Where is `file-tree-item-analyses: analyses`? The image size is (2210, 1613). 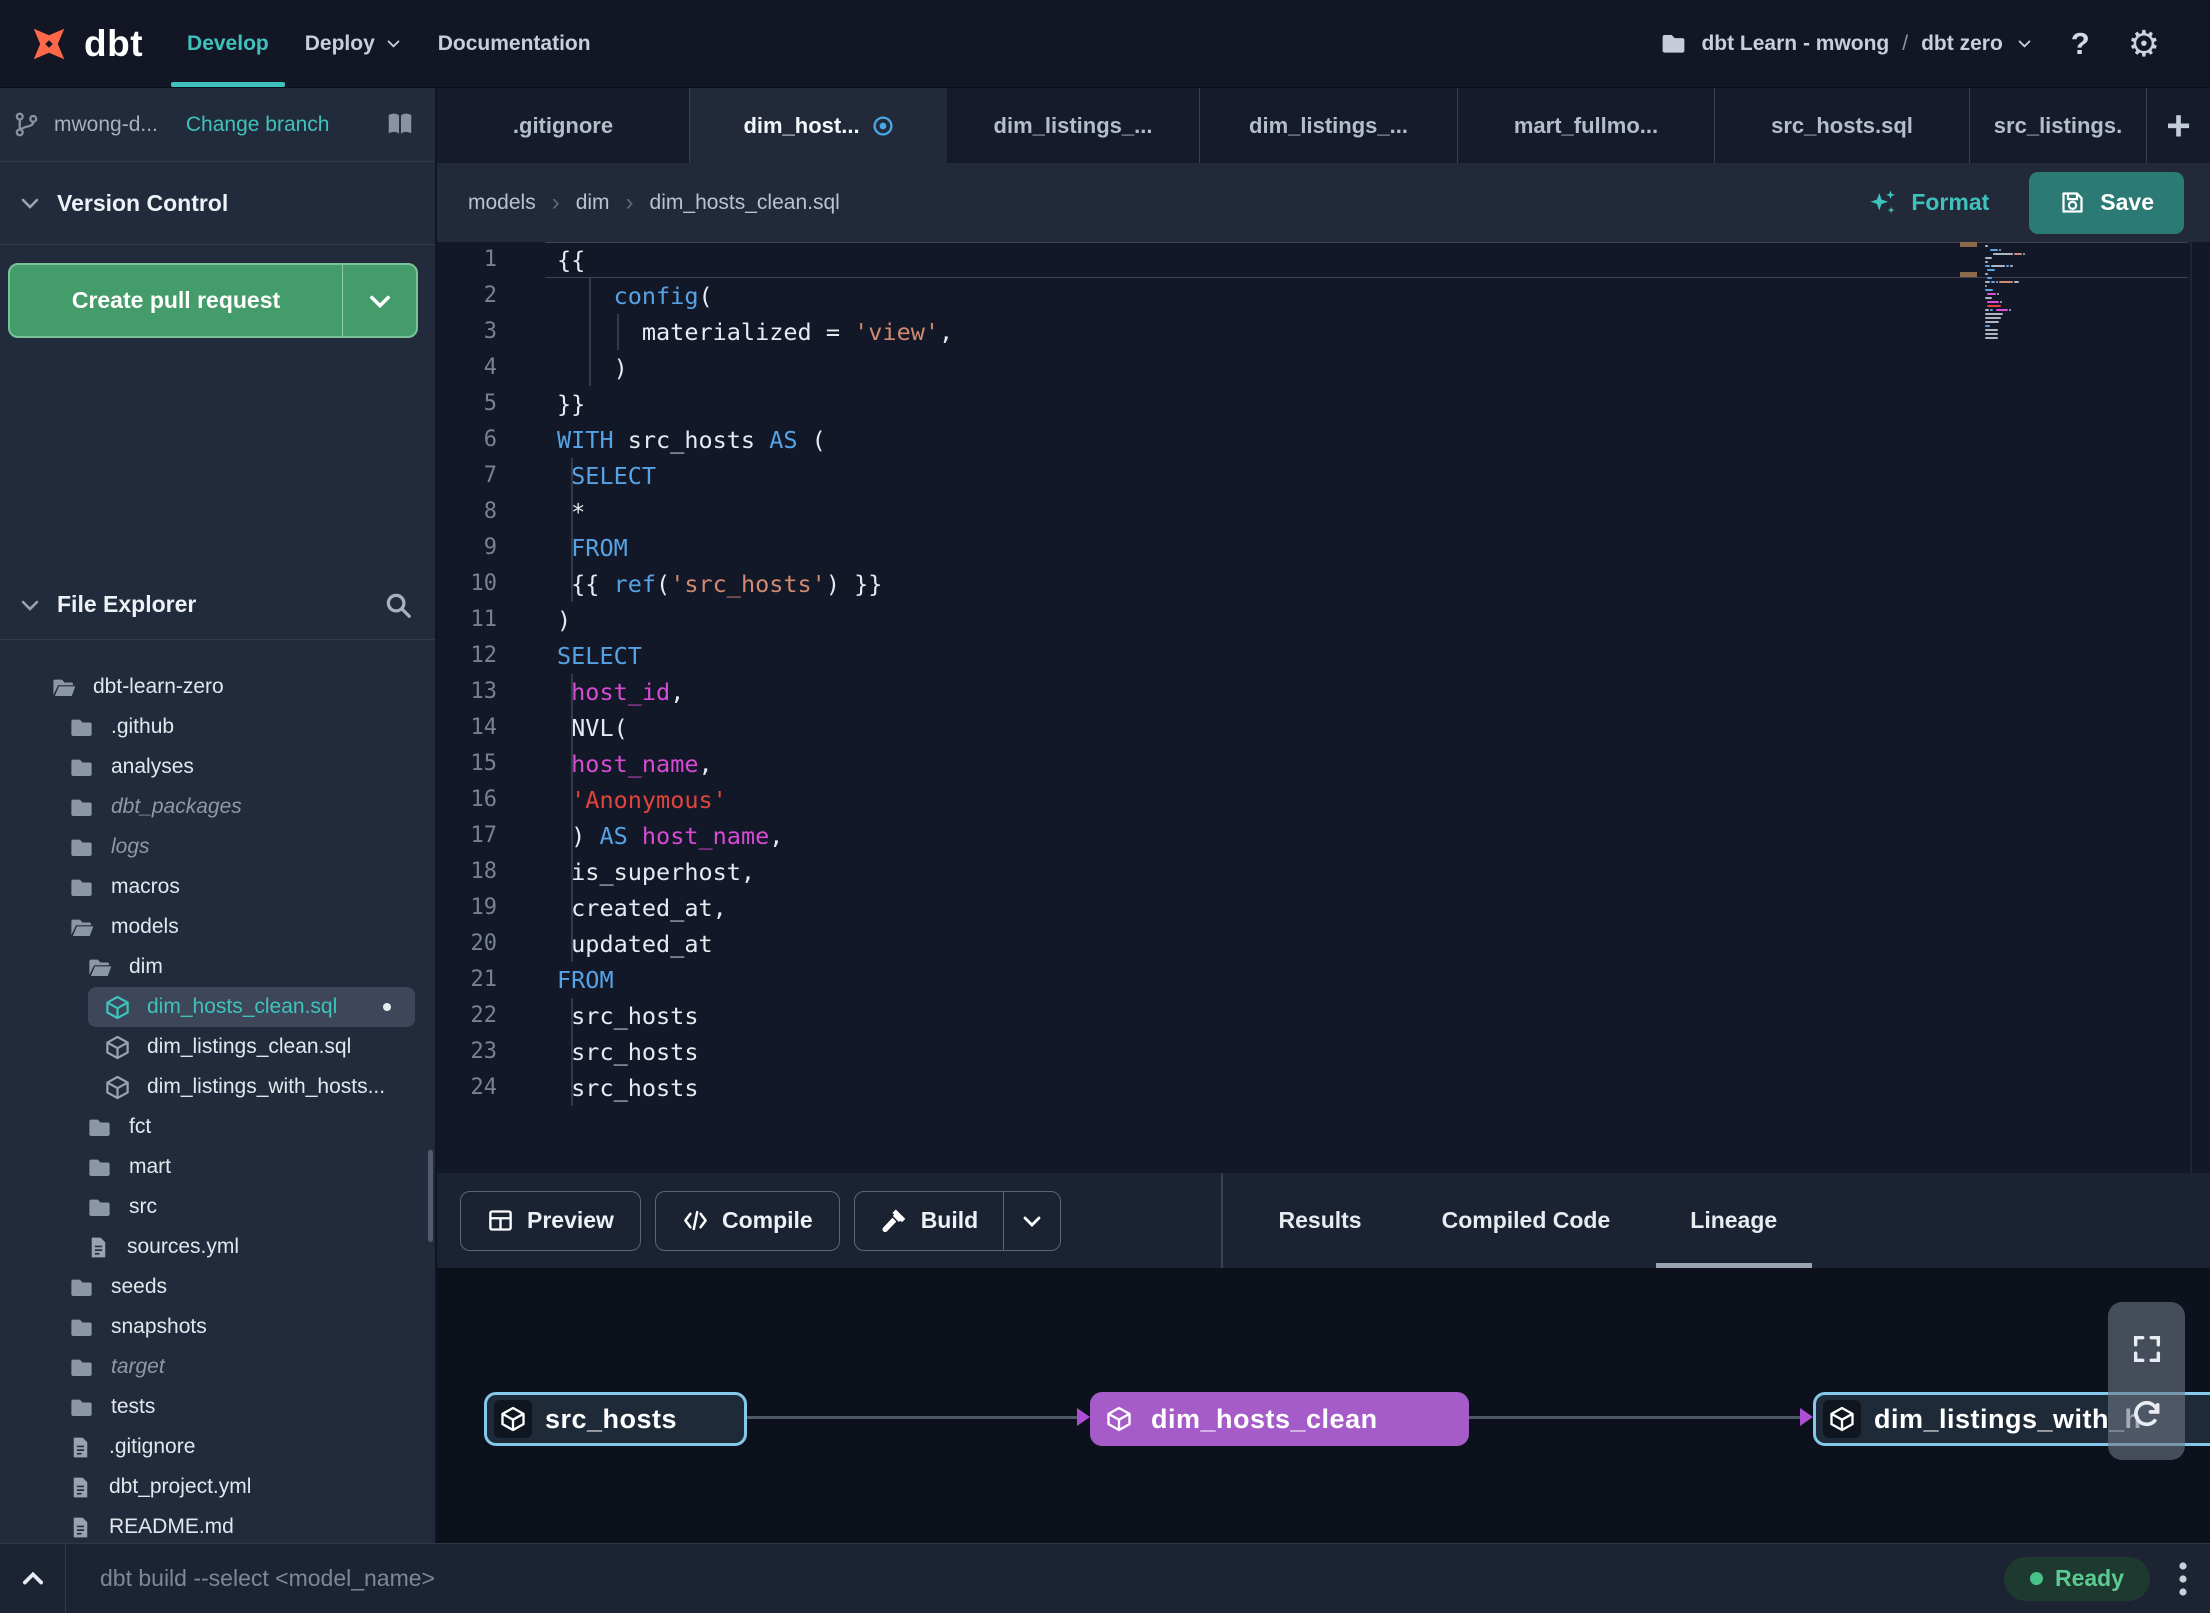 file-tree-item-analyses: analyses is located at coordinates (217, 767).